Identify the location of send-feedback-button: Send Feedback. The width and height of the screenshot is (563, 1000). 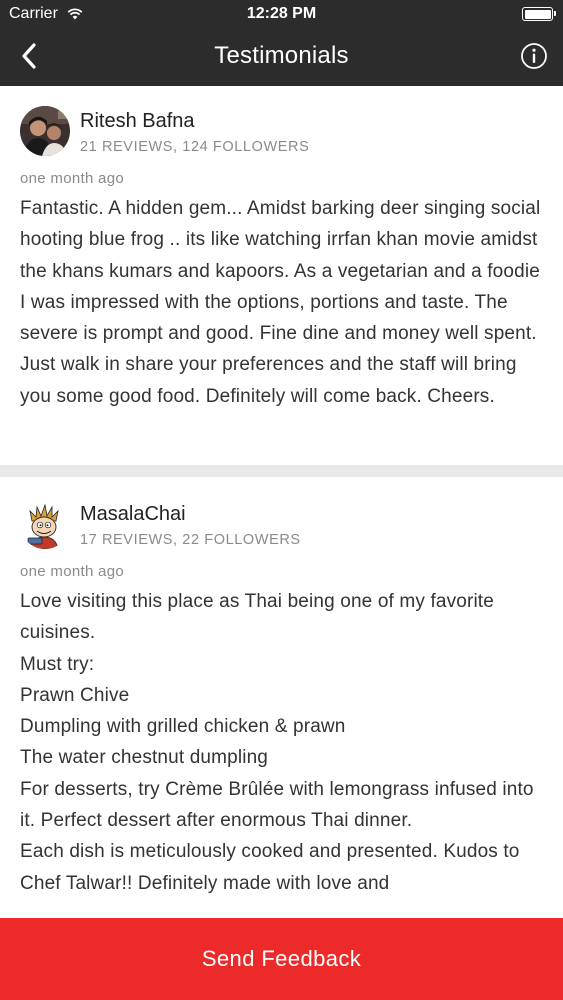
(281, 959).